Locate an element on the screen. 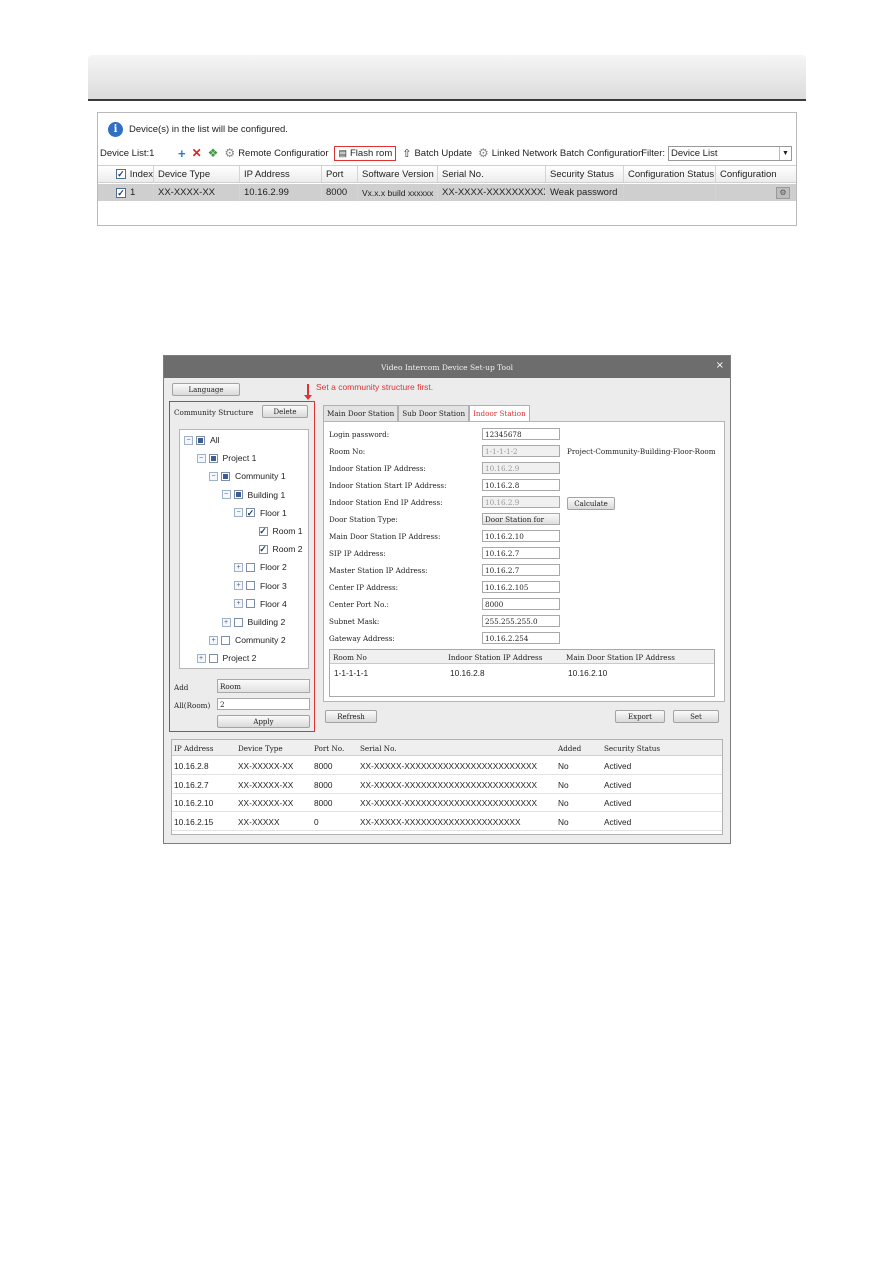 This screenshot has width=883, height=1280. column-configuration: Configuration is located at coordinates (756, 174).